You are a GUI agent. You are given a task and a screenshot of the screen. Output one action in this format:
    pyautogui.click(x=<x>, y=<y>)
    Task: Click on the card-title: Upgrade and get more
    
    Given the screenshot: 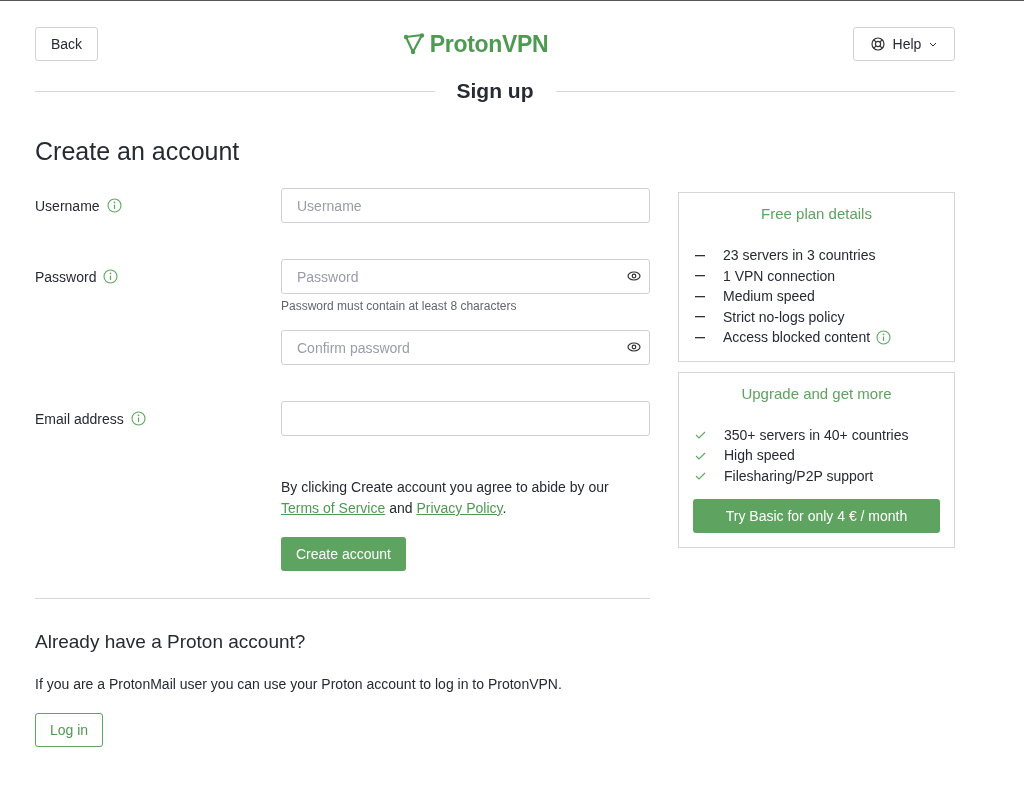 What is the action you would take?
    pyautogui.click(x=816, y=393)
    